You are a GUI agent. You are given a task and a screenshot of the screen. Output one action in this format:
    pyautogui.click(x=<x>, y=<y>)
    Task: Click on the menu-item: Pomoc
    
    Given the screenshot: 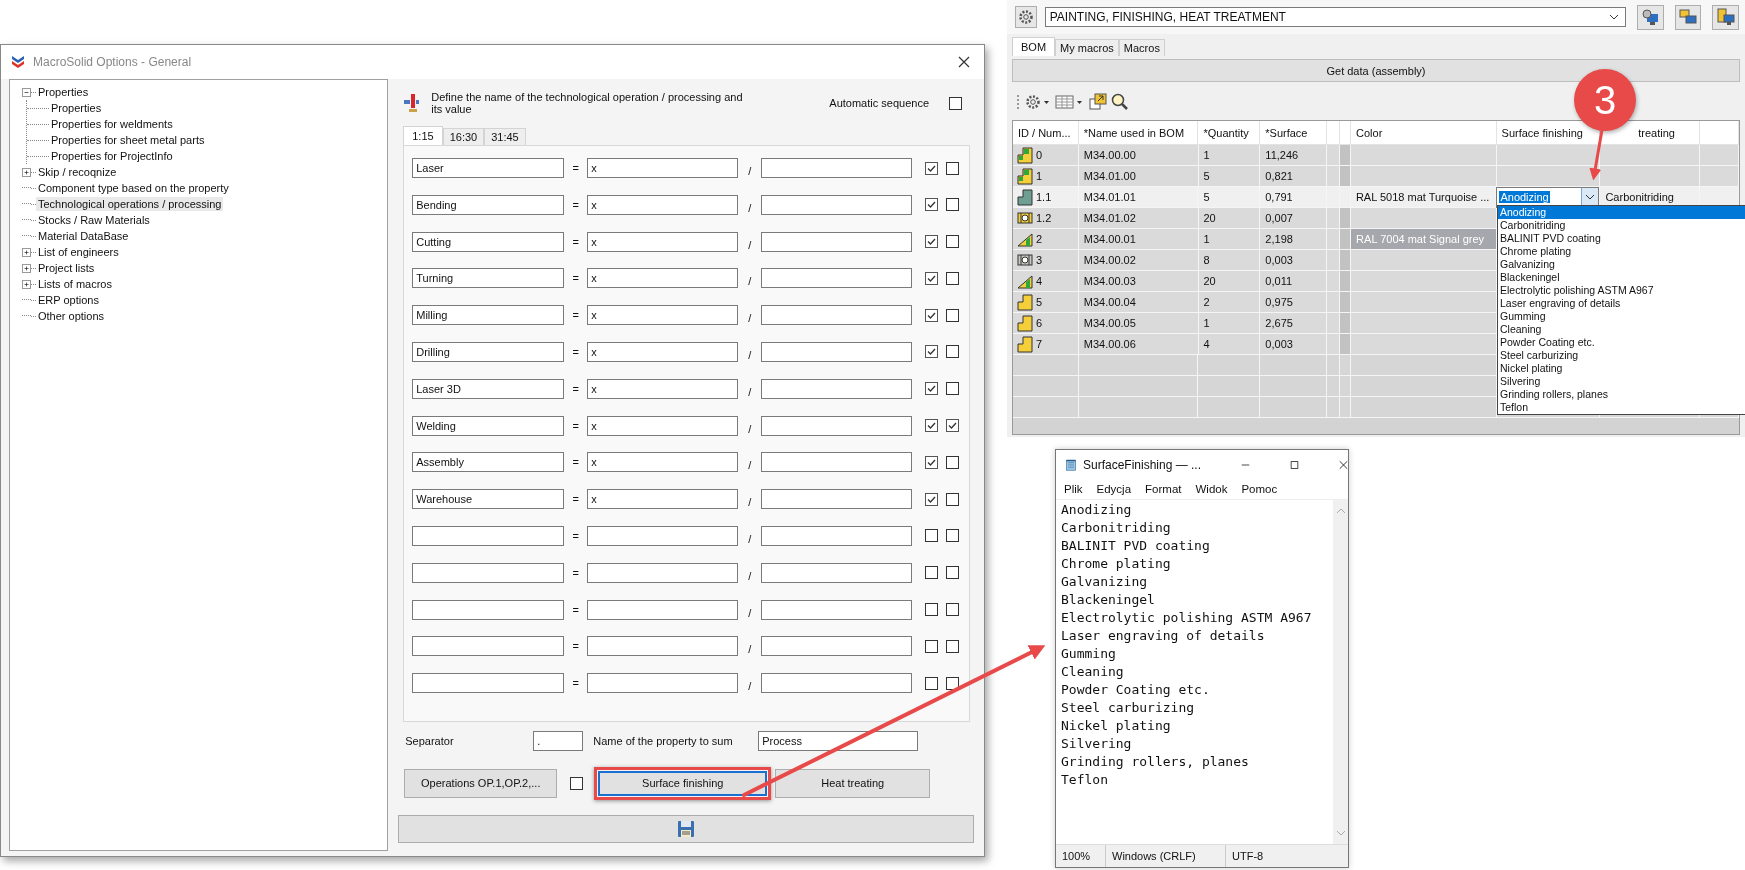 What is the action you would take?
    pyautogui.click(x=1259, y=489)
    